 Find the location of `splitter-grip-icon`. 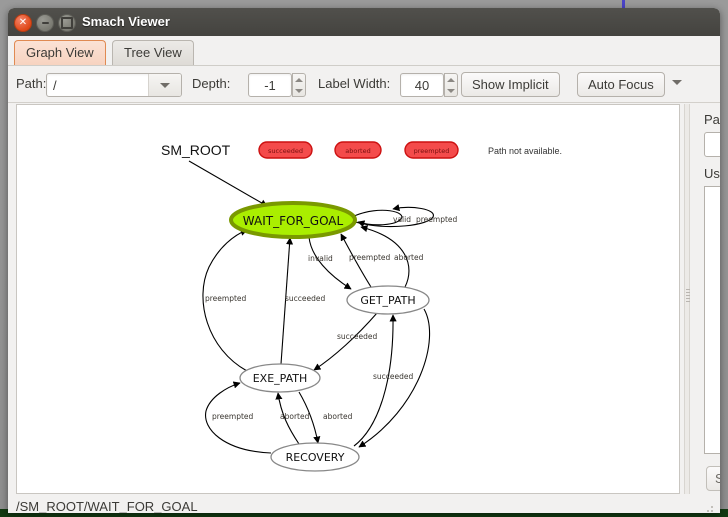

splitter-grip-icon is located at coordinates (688, 296).